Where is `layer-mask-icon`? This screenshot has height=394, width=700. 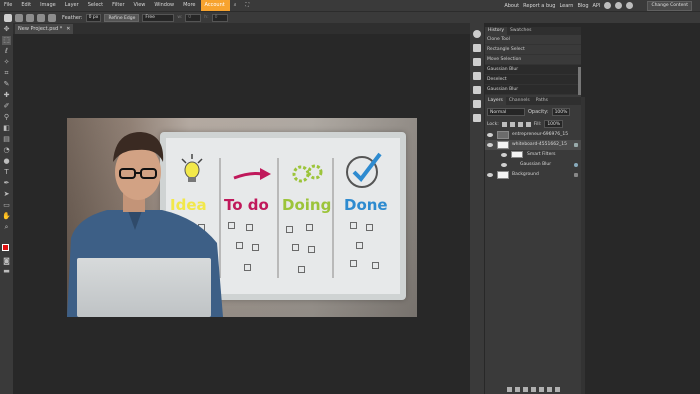
layer-mask-icon is located at coordinates (533, 389).